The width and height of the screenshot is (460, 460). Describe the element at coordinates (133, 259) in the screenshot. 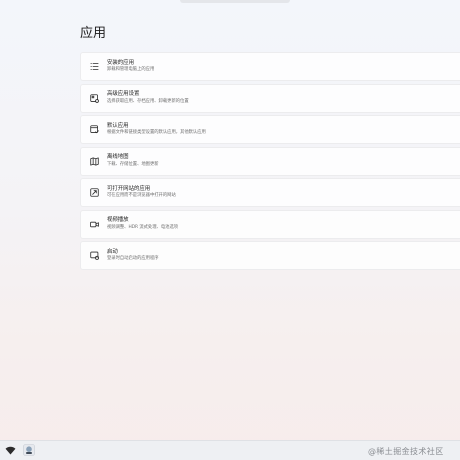

I see `card-description: 登录时自动启动的应用程序` at that location.